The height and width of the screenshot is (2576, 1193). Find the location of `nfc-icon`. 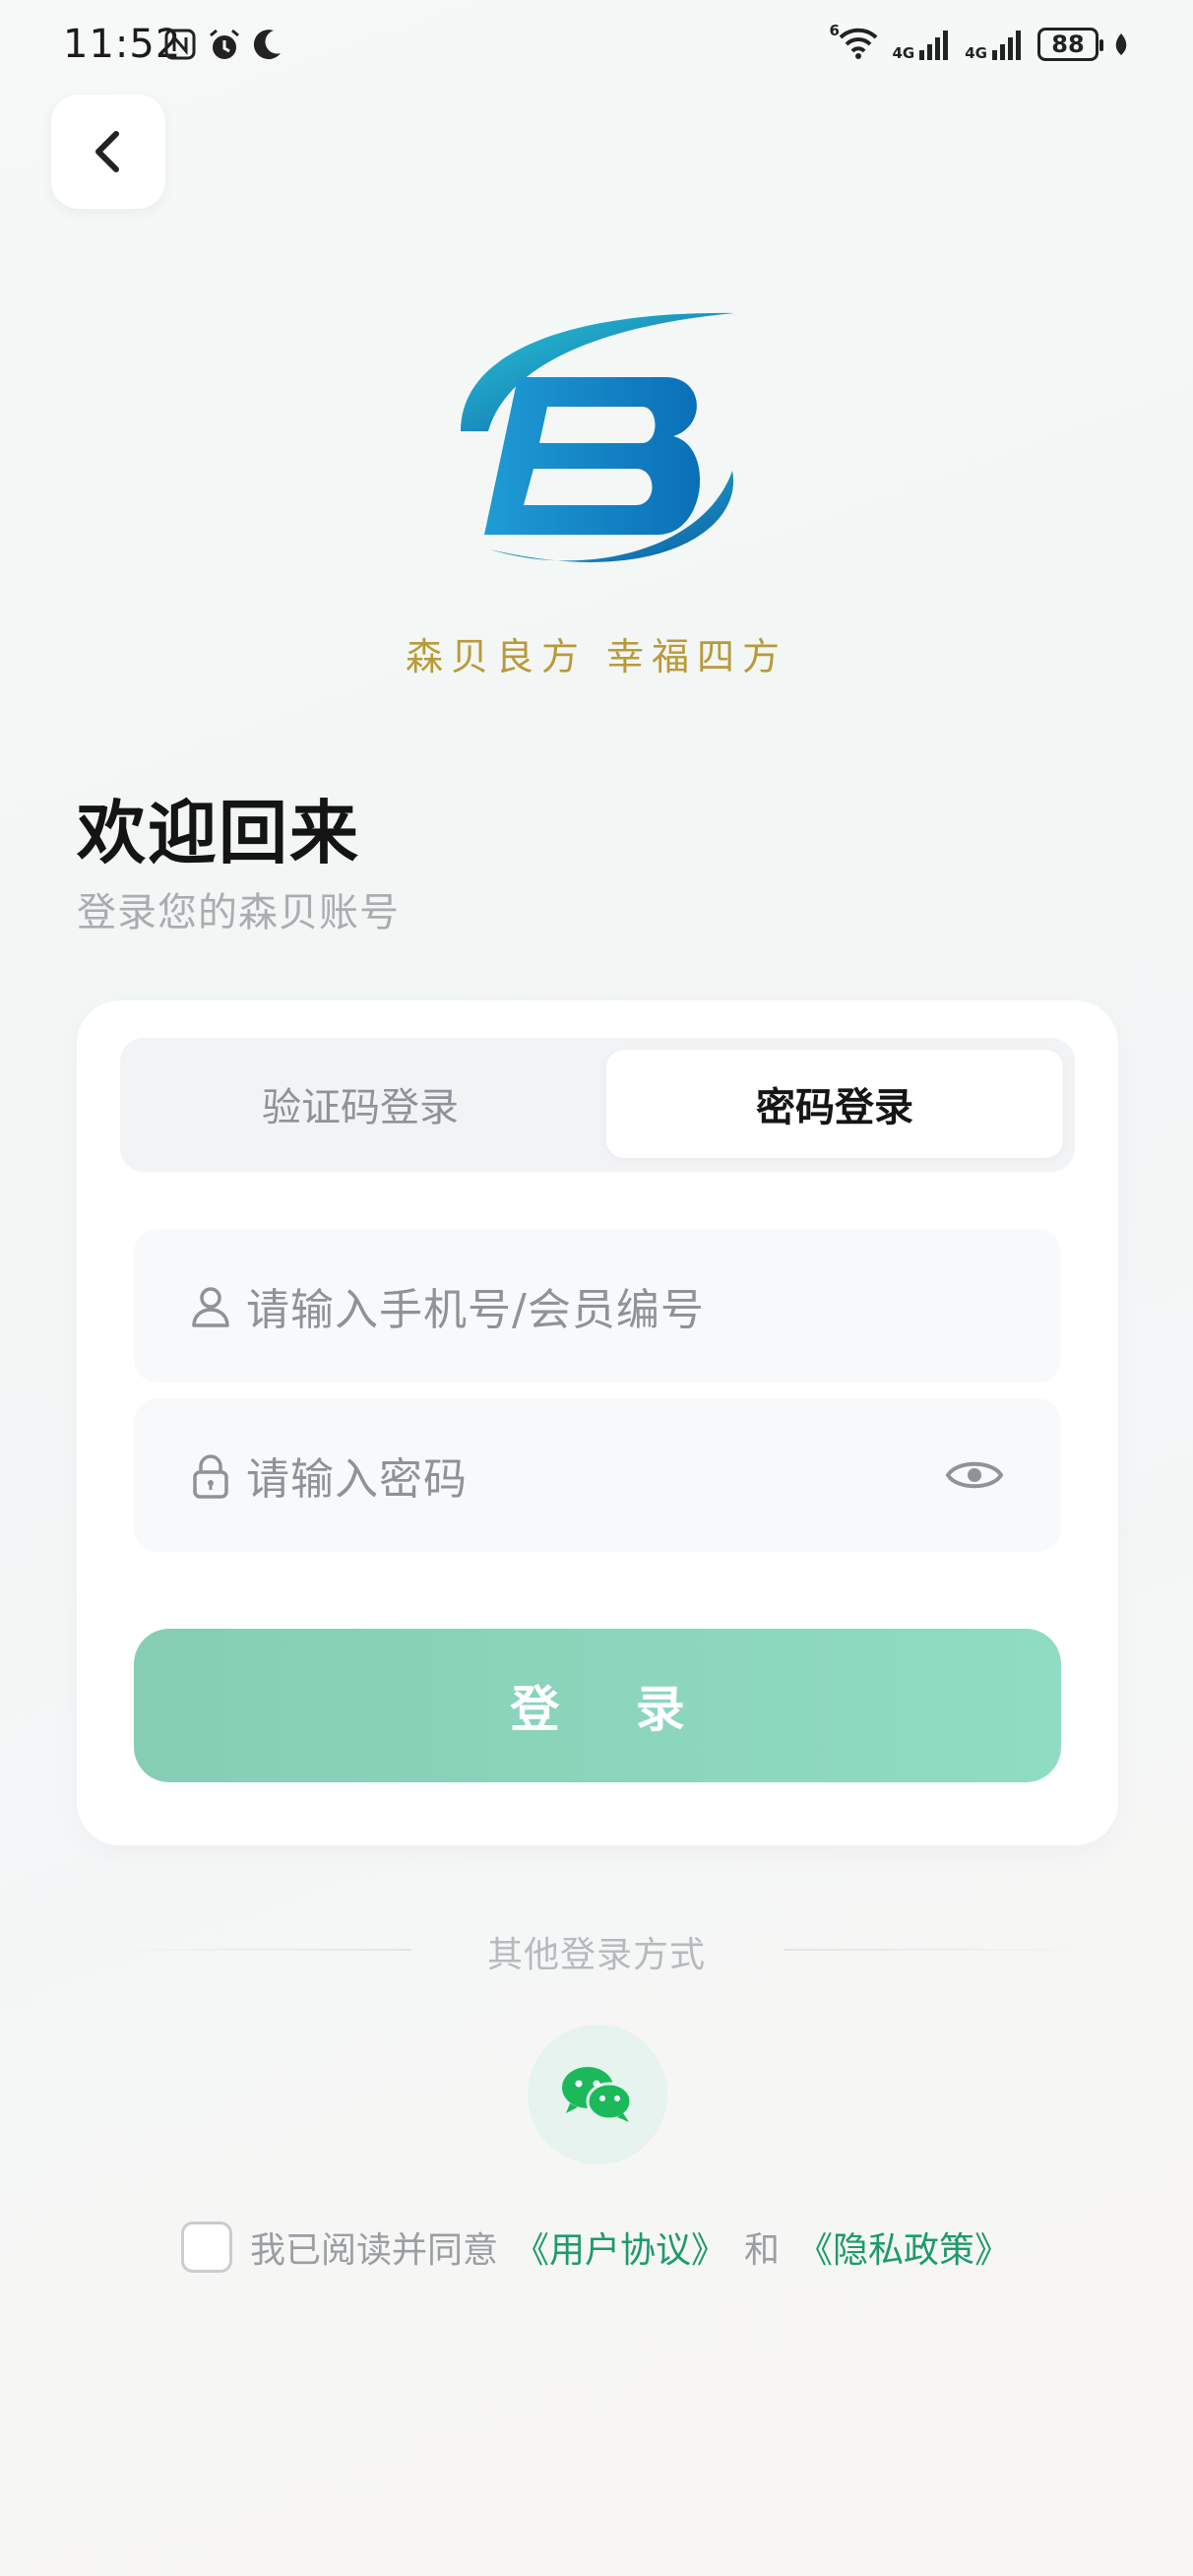

nfc-icon is located at coordinates (180, 44).